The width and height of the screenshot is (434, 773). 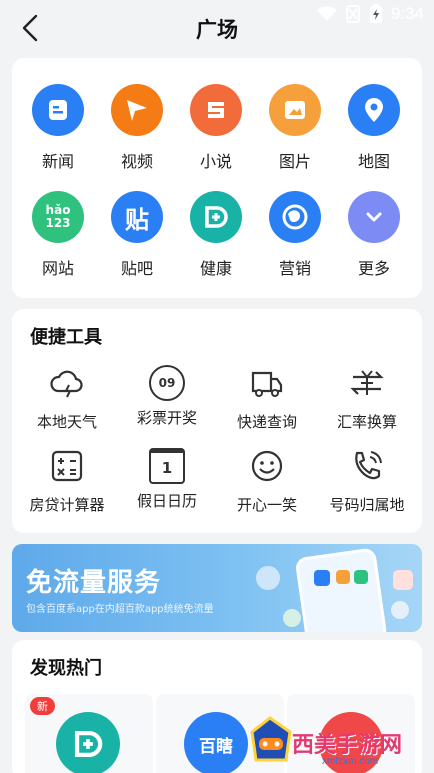 I want to click on calculator-icon, so click(x=67, y=466).